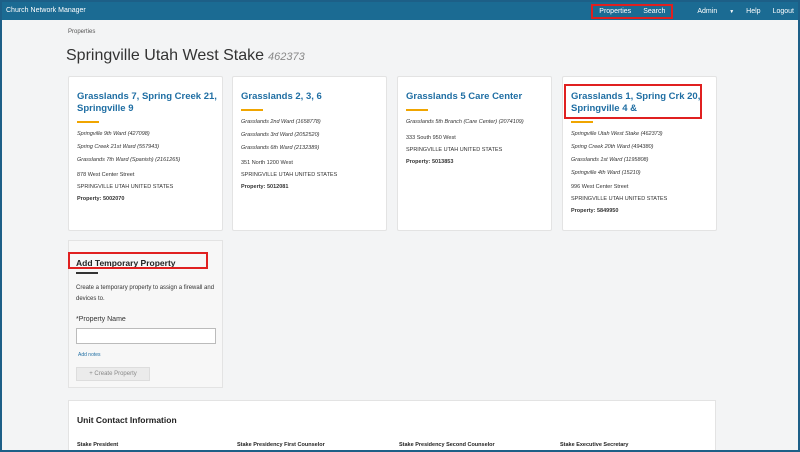 The height and width of the screenshot is (452, 800). I want to click on street: 333 South 950 West, so click(431, 138).